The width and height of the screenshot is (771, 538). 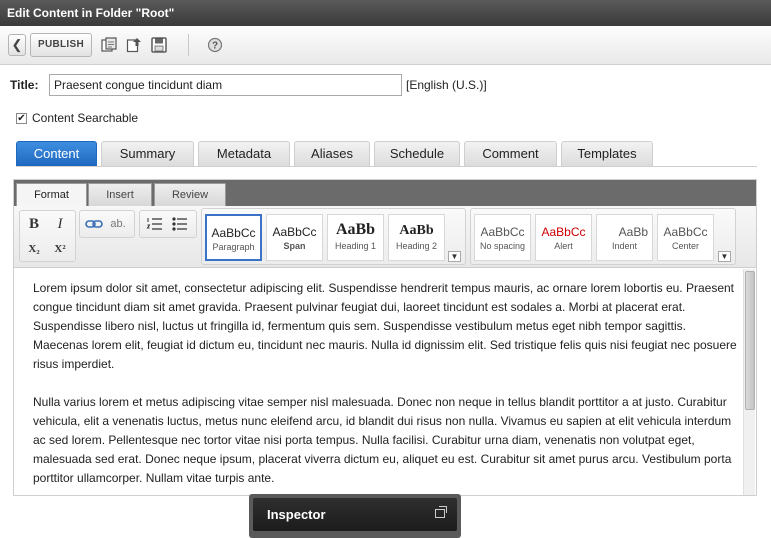 What do you see at coordinates (441, 512) in the screenshot?
I see `popout-icon` at bounding box center [441, 512].